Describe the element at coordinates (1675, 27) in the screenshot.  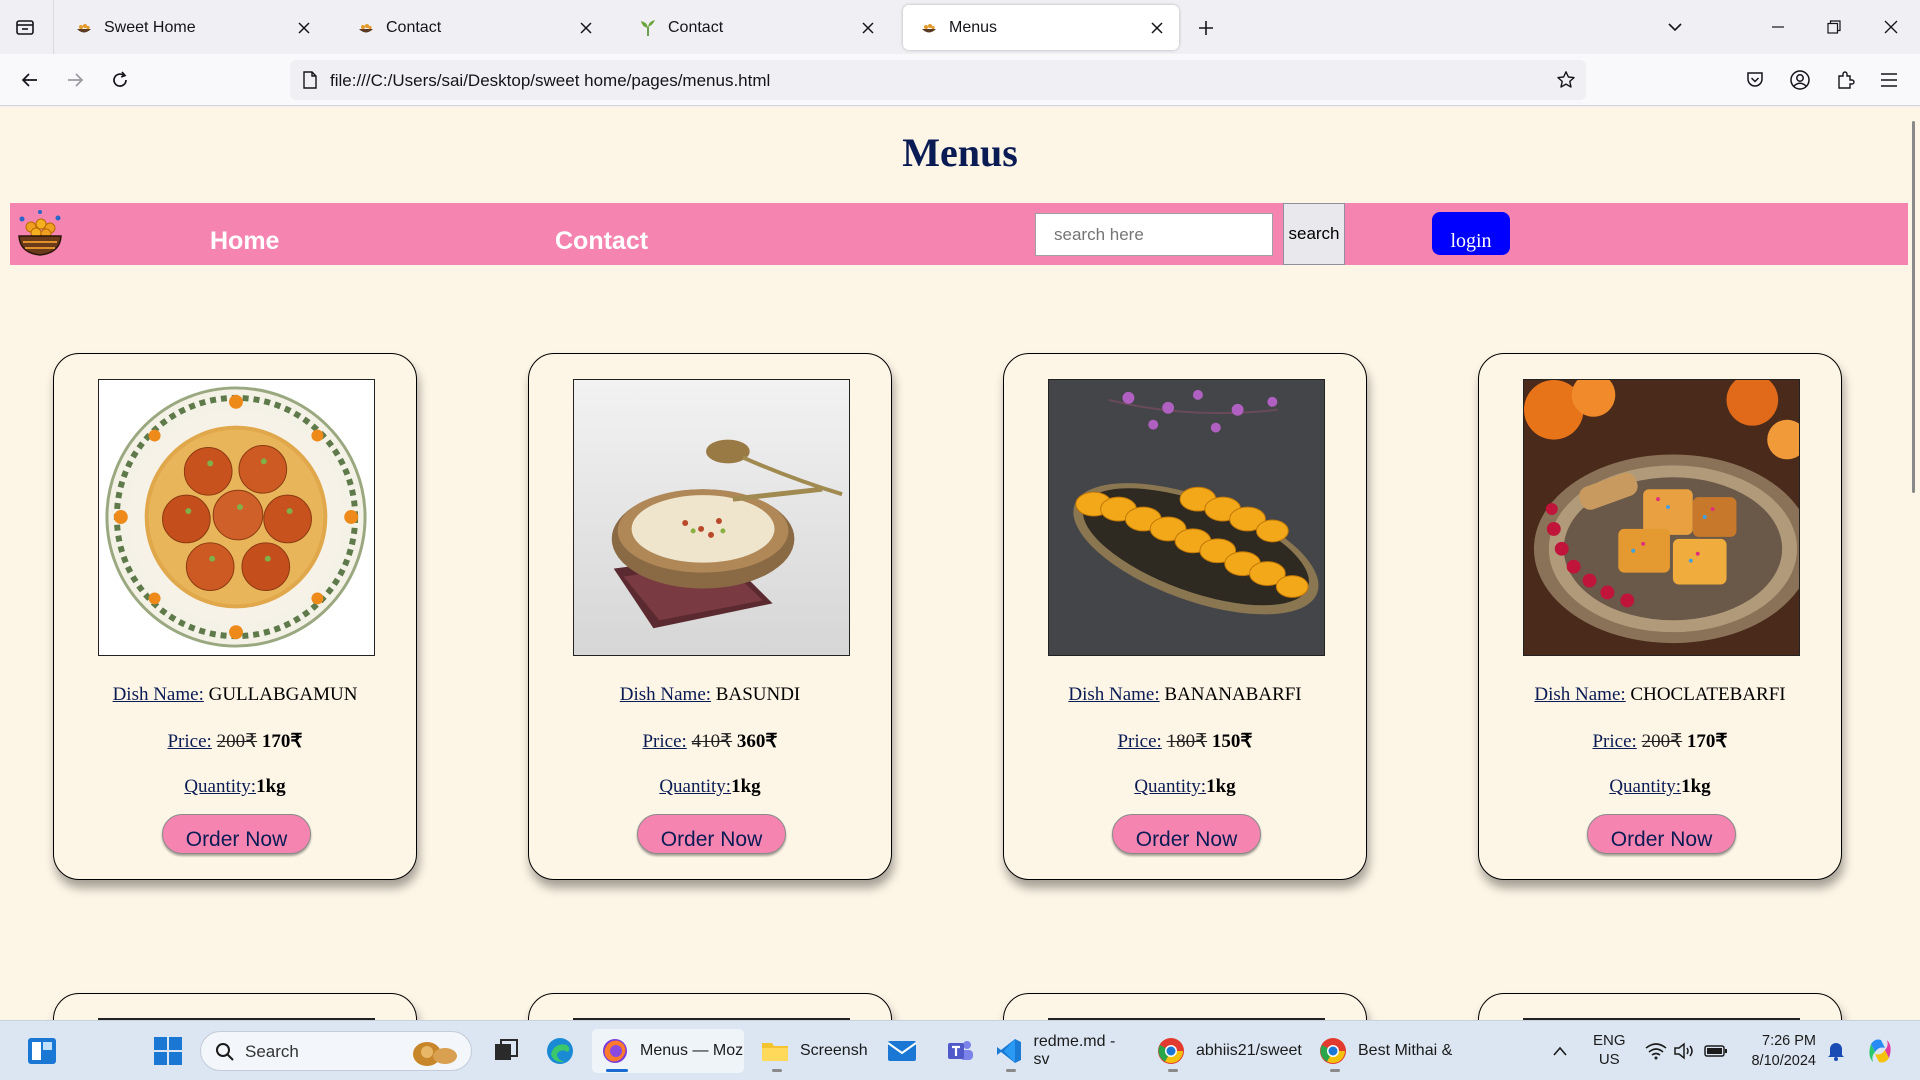
I see `chevron-down-icon` at that location.